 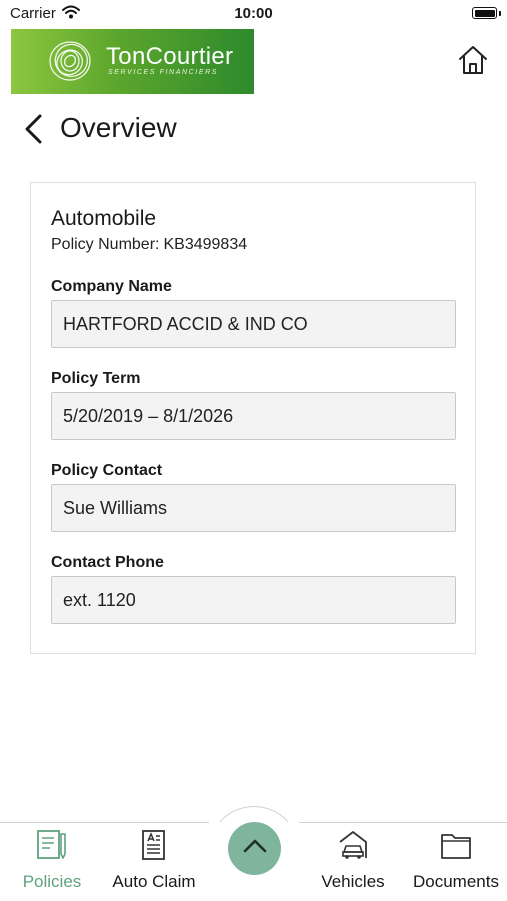 What do you see at coordinates (107, 470) in the screenshot?
I see `policy-contact-label: Policy Contact` at bounding box center [107, 470].